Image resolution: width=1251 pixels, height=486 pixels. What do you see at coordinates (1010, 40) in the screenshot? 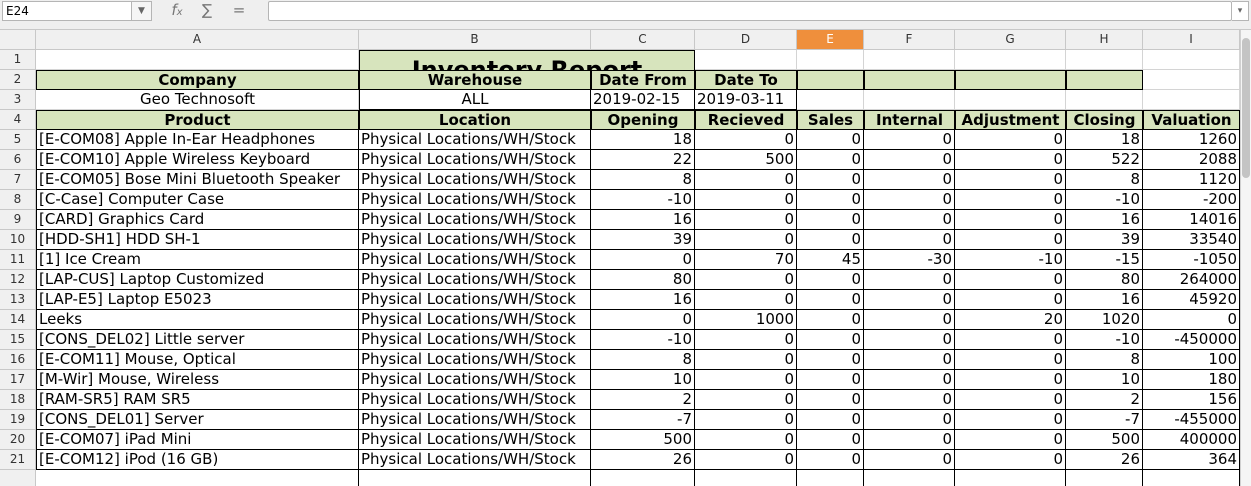
I see `column-header-g: G` at bounding box center [1010, 40].